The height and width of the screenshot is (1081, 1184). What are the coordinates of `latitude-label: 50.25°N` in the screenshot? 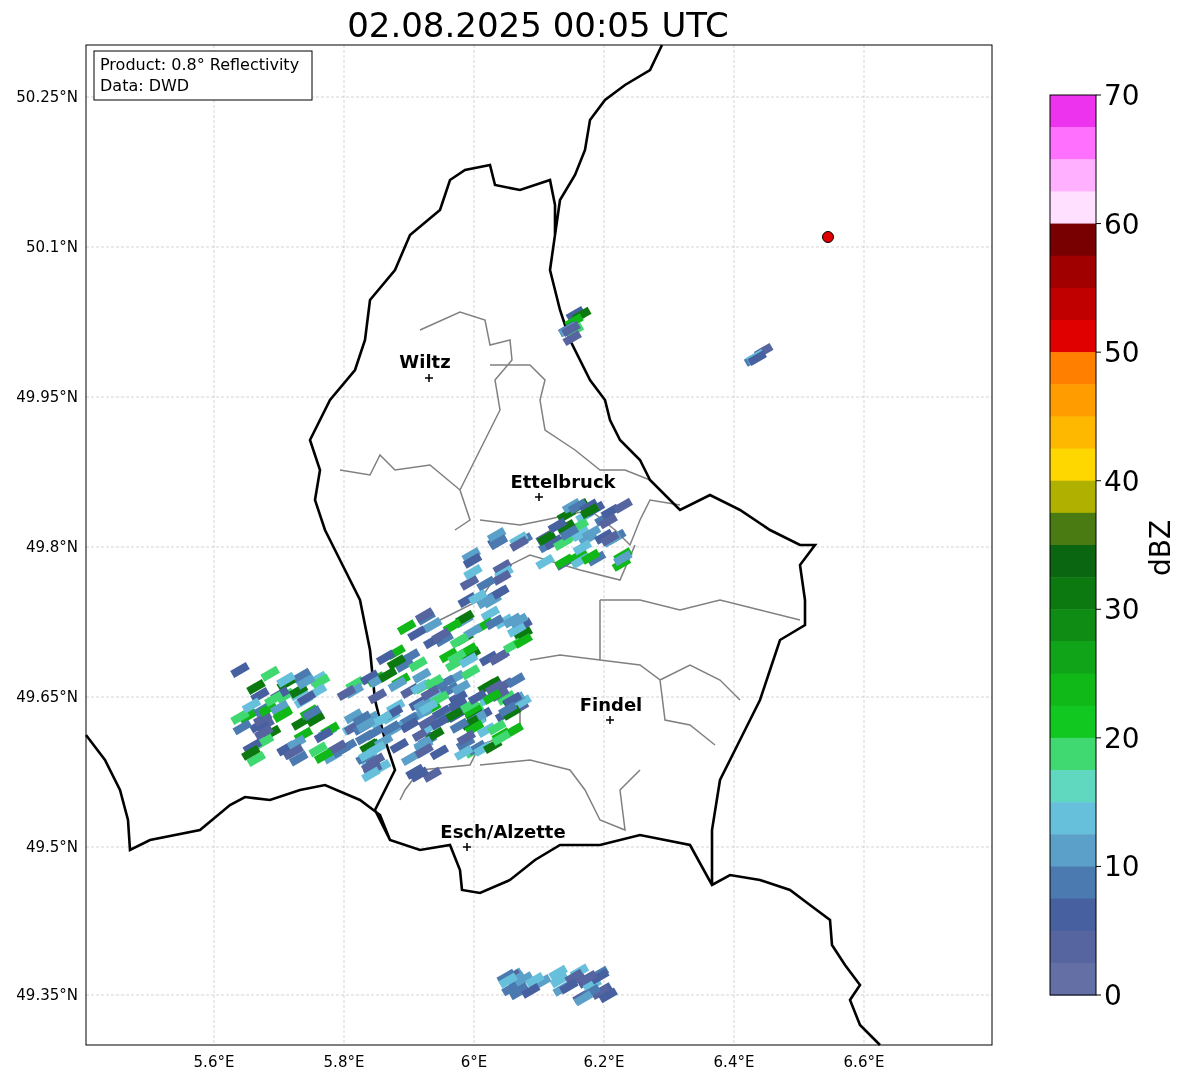 It's located at (47, 97).